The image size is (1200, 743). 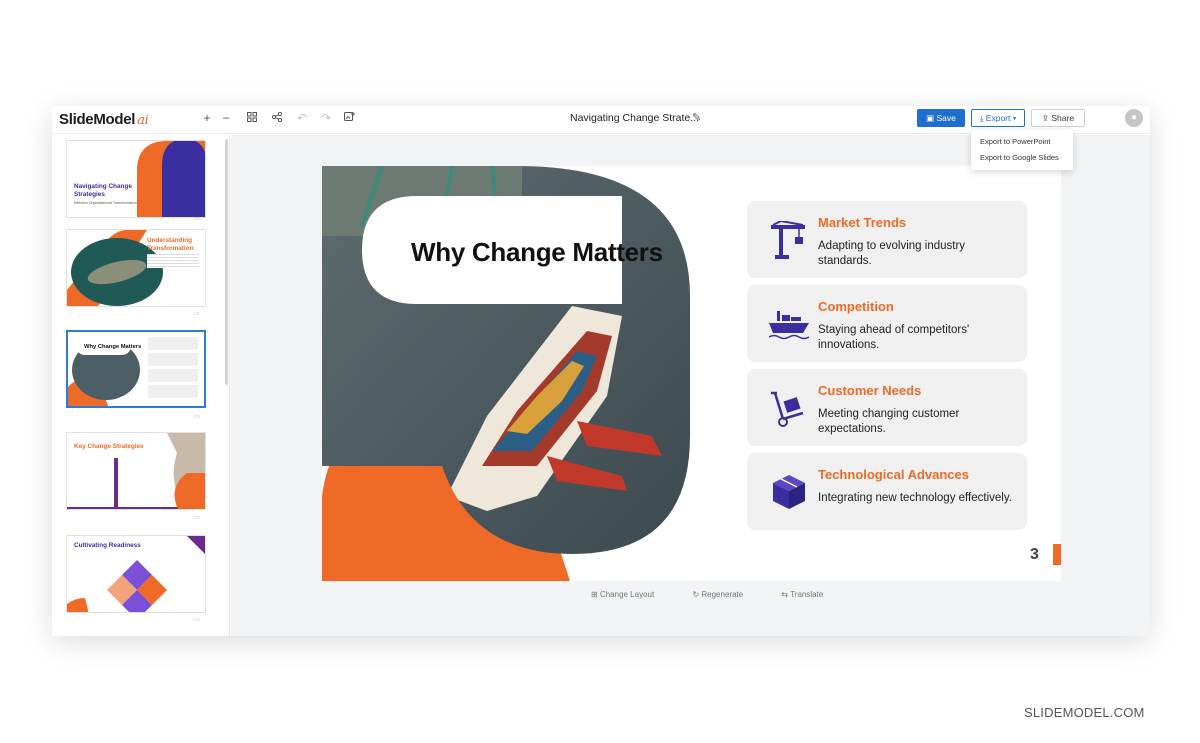 I want to click on undo-icon: ↶, so click(x=302, y=118).